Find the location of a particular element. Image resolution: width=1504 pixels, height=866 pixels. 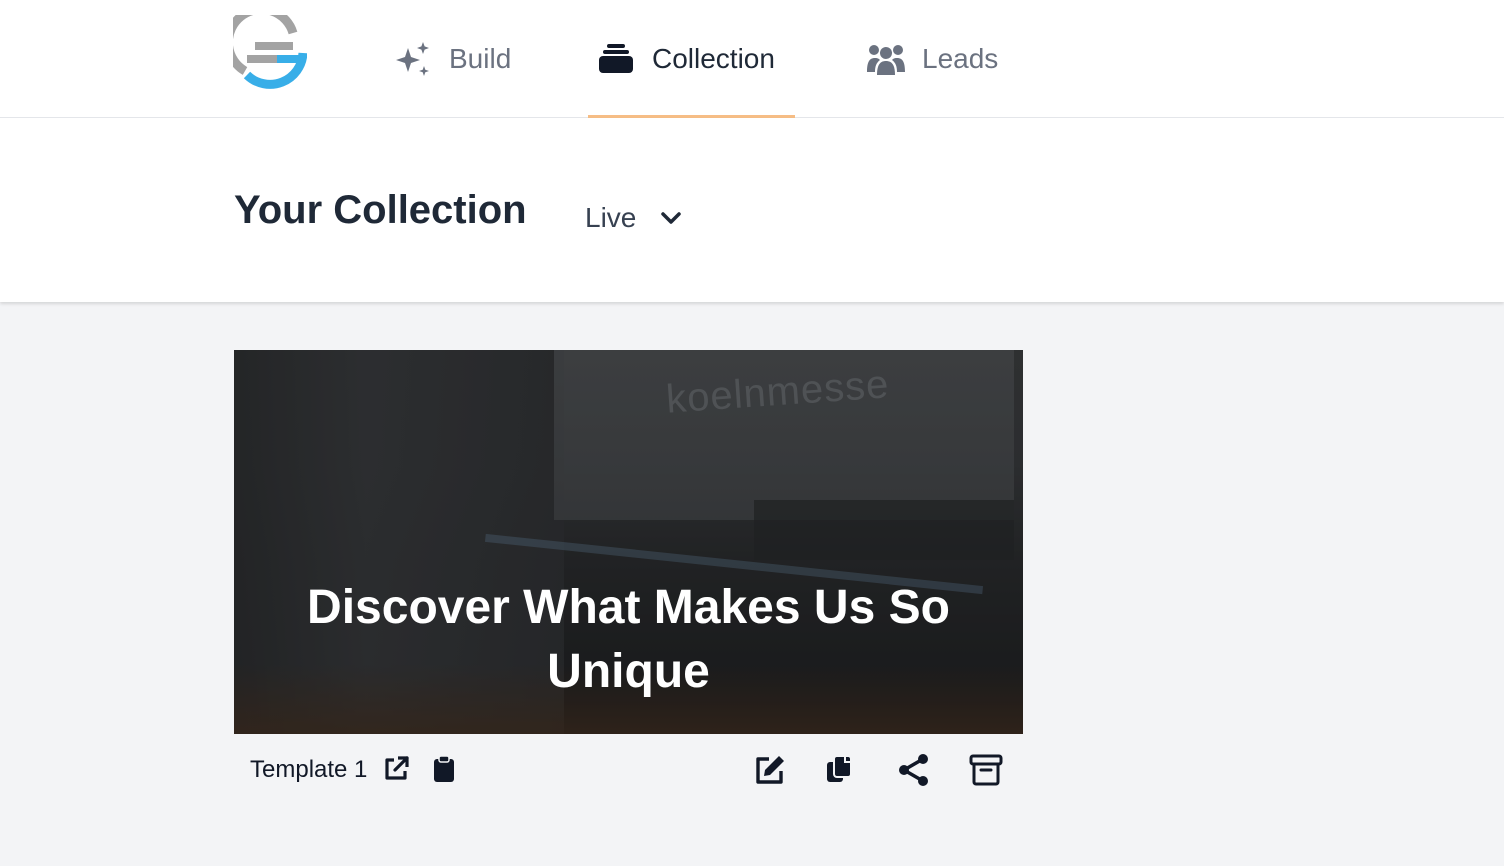

tab-collection: Collection is located at coordinates (691, 59).